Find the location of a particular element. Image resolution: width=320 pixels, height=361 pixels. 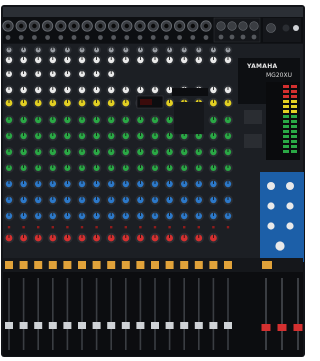

aux-section is located at coordinates (253, 141).